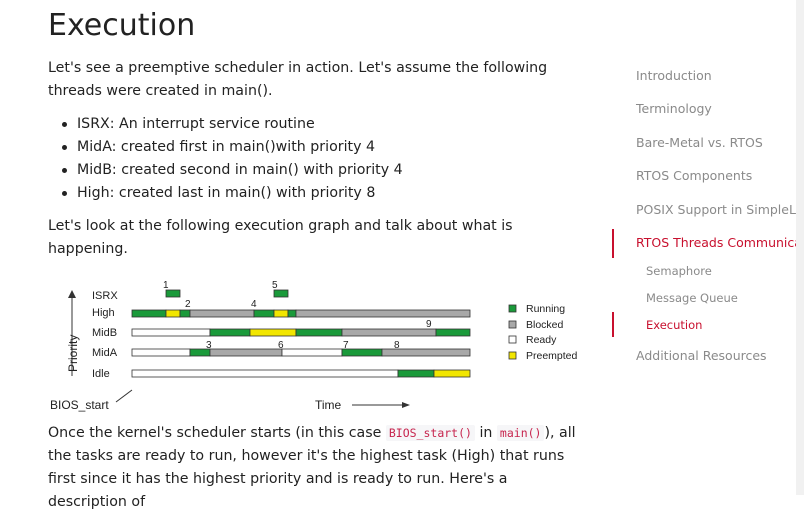 The height and width of the screenshot is (514, 804). Describe the element at coordinates (72, 294) in the screenshot. I see `priority-axis-arrow` at that location.